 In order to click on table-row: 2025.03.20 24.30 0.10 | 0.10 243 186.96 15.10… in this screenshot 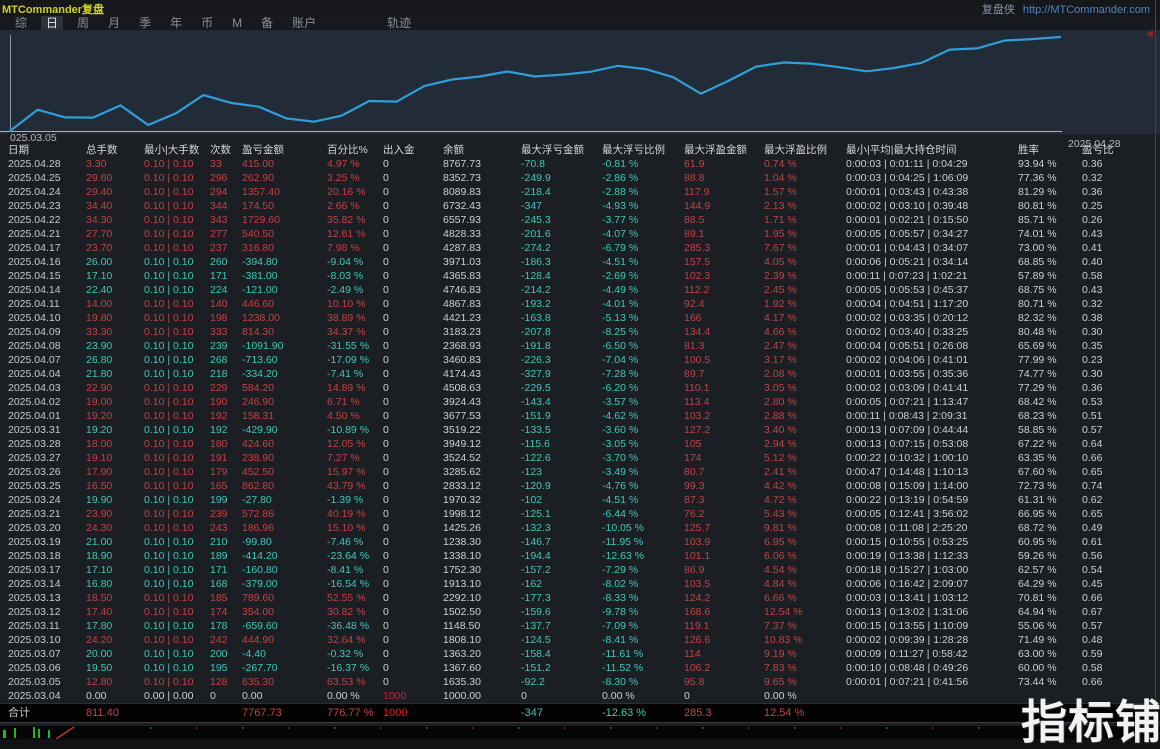, I will do `click(580, 528)`.